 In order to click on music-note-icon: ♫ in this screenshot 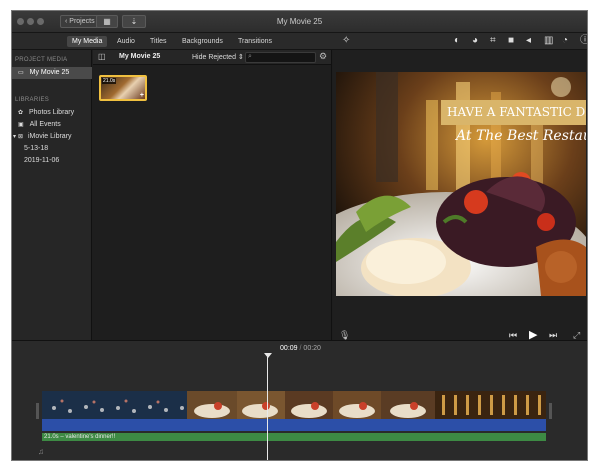, I will do `click(41, 451)`.